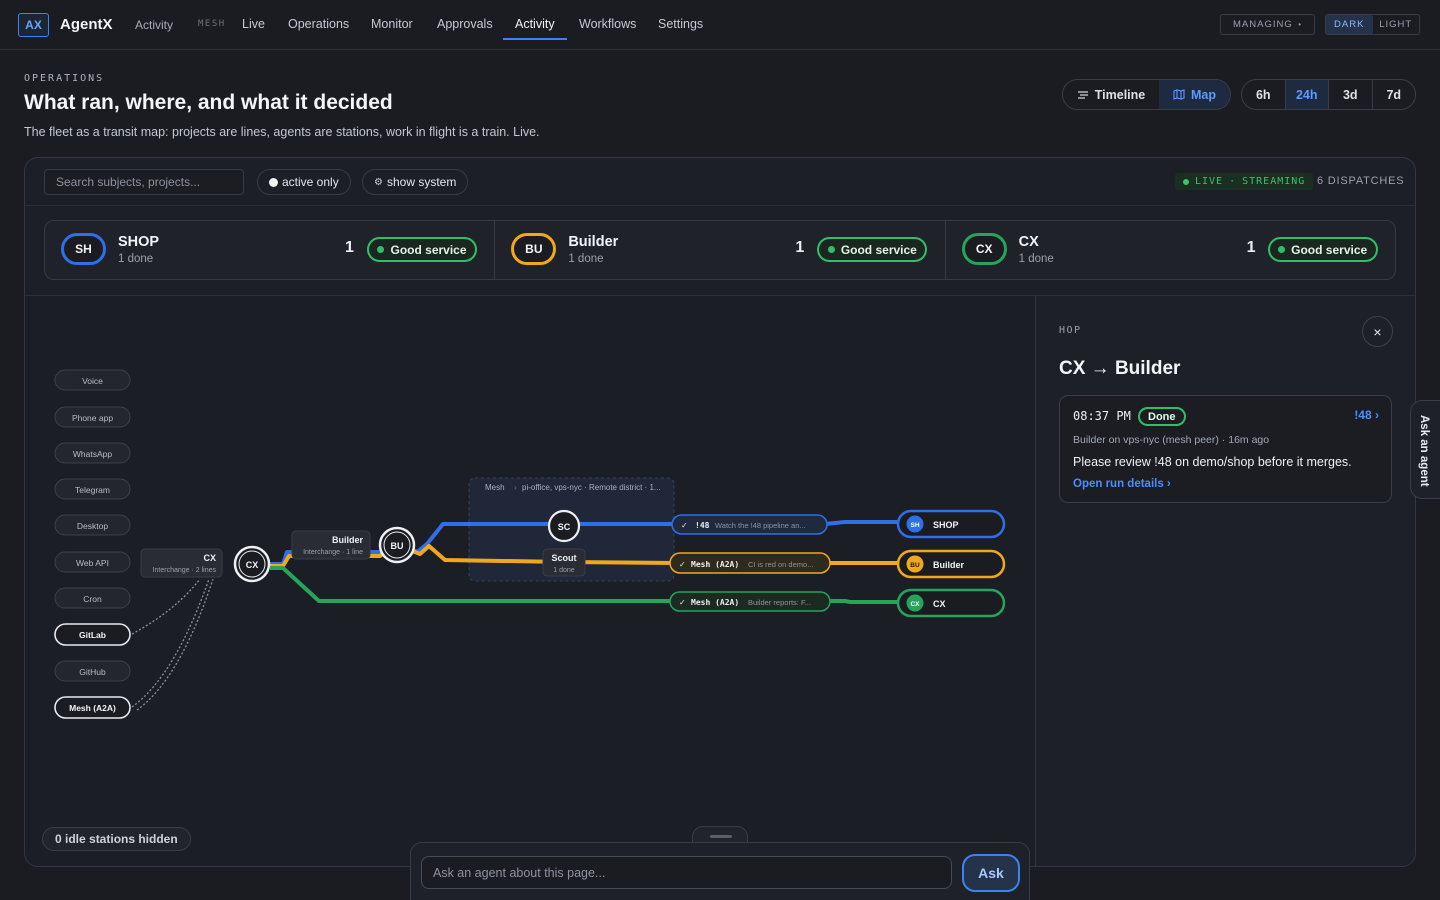 This screenshot has width=1440, height=900. Describe the element at coordinates (715, 602) in the screenshot. I see `train-tag: Mesh (A2A)` at that location.